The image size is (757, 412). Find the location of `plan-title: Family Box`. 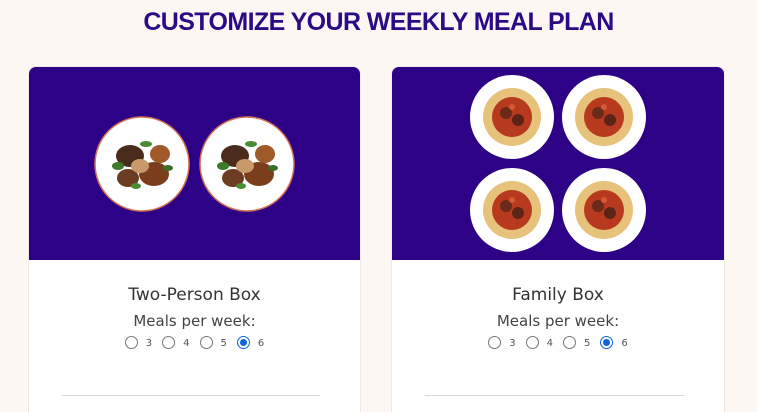

plan-title: Family Box is located at coordinates (558, 295).